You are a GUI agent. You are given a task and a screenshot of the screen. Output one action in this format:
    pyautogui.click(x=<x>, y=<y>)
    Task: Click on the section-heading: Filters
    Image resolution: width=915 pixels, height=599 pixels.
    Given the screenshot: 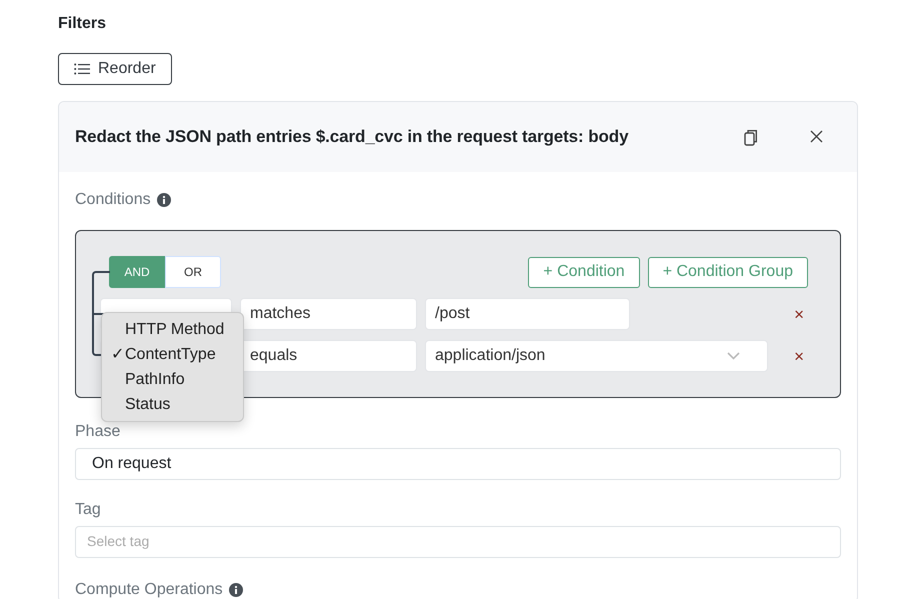 What is the action you would take?
    pyautogui.click(x=83, y=24)
    